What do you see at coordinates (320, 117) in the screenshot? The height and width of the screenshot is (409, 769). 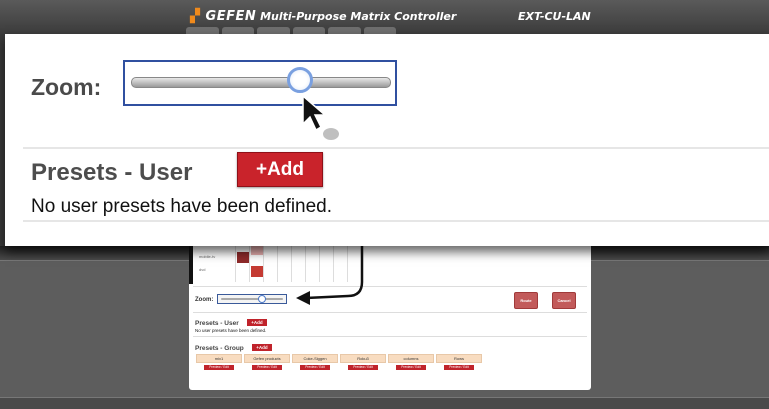 I see `mouse-pointer-icon` at bounding box center [320, 117].